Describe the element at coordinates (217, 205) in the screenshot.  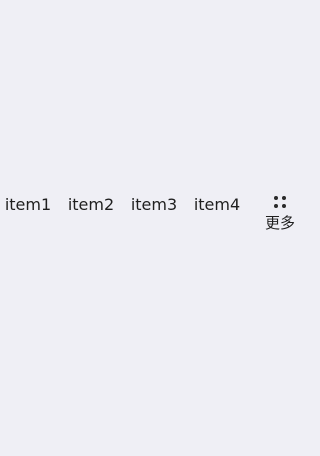
I see `toolbar-item-4: item4` at that location.